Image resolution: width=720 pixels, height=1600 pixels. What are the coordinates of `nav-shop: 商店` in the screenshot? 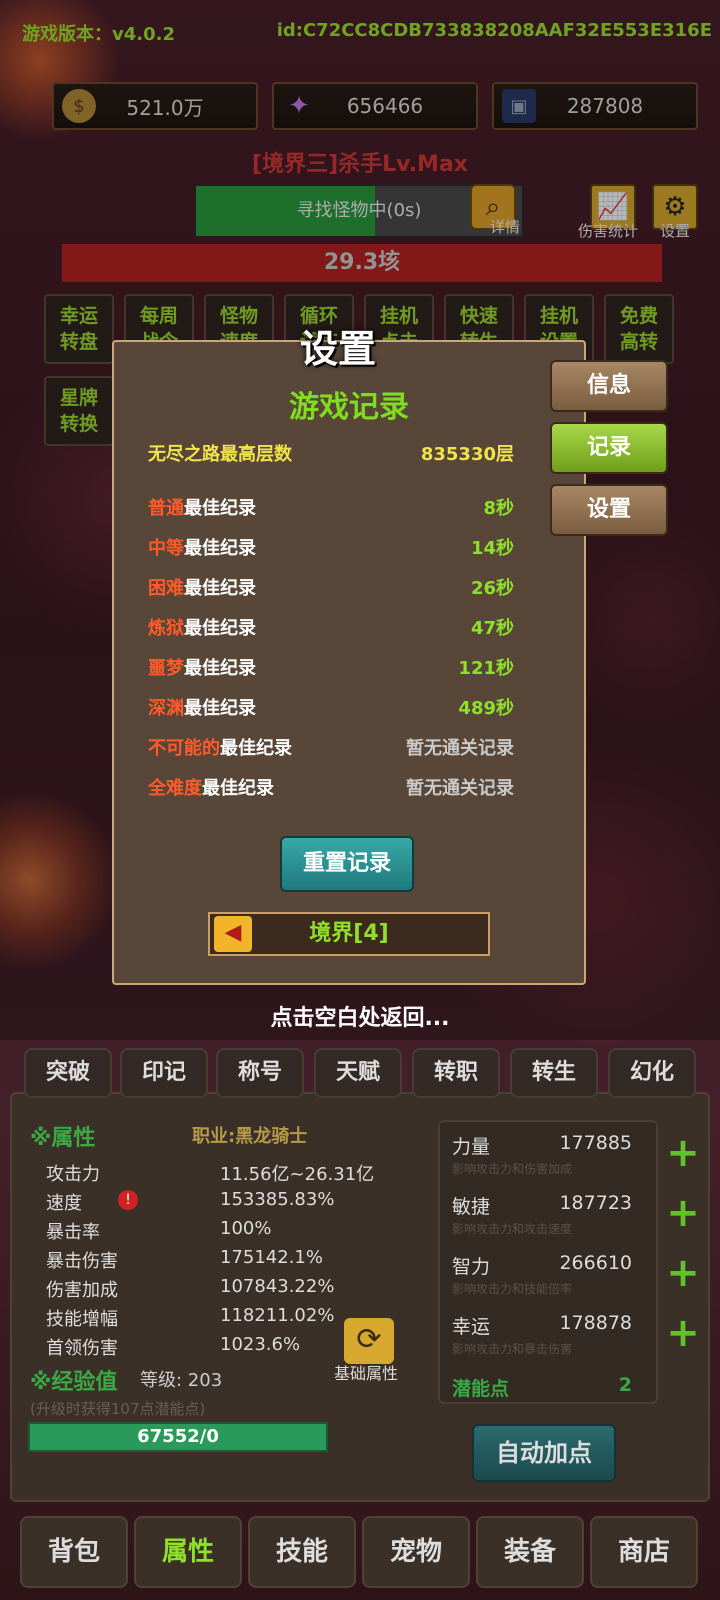 It's located at (644, 1552).